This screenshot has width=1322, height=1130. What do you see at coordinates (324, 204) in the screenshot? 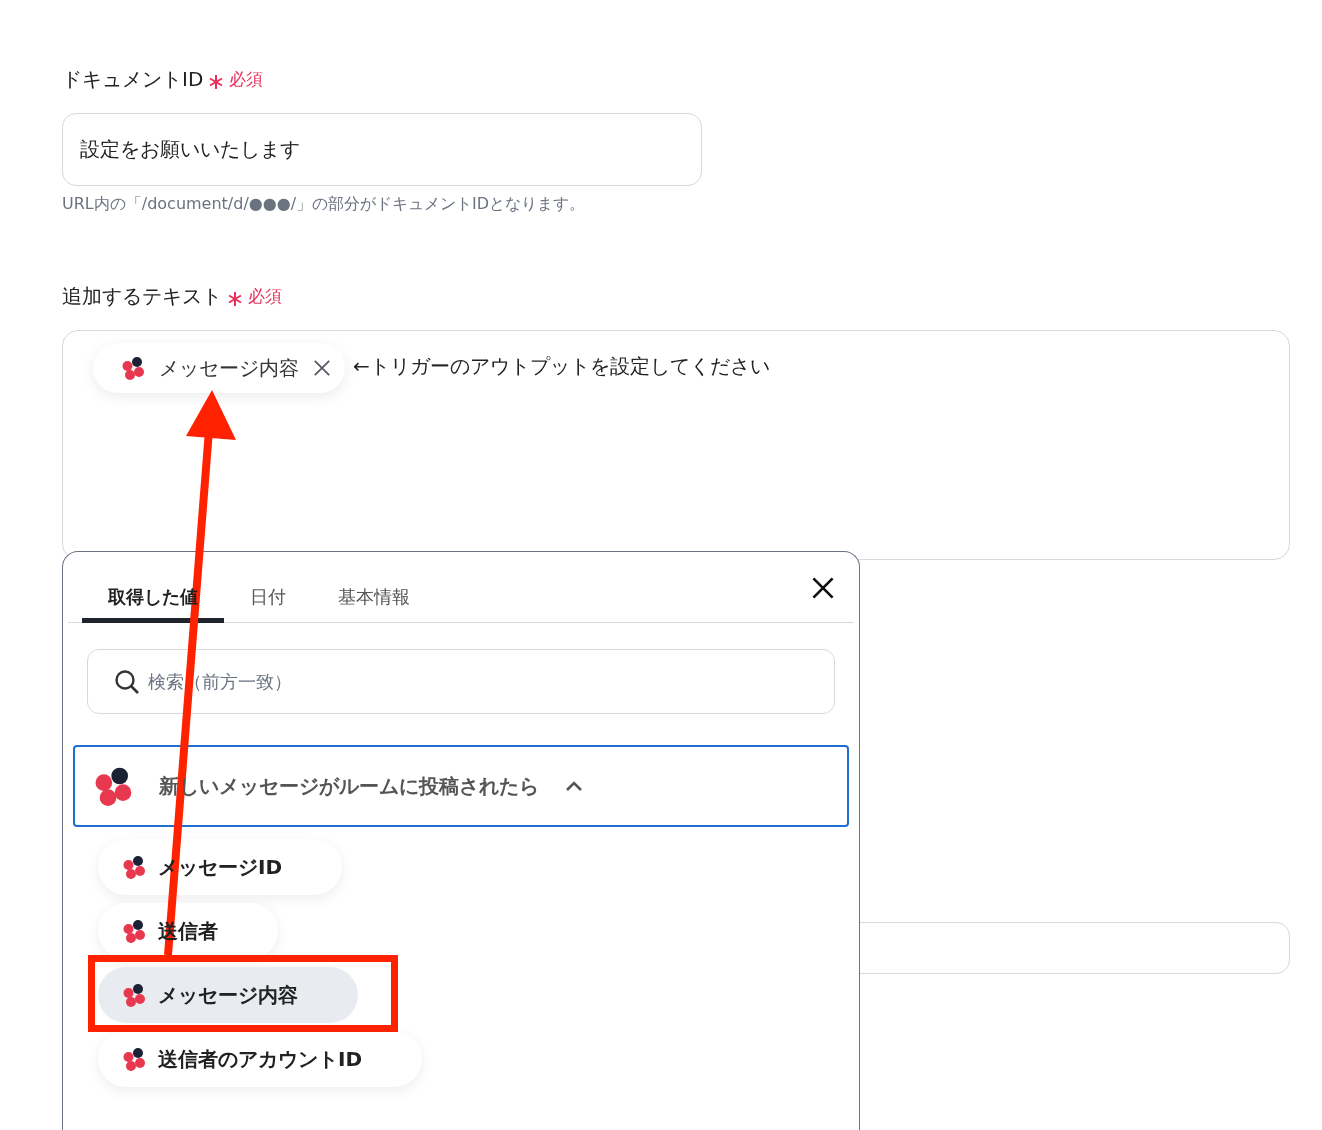
I see `hint-text: URL内の「/document/d/●●●/」の部分がドキュメントIDとなります。` at bounding box center [324, 204].